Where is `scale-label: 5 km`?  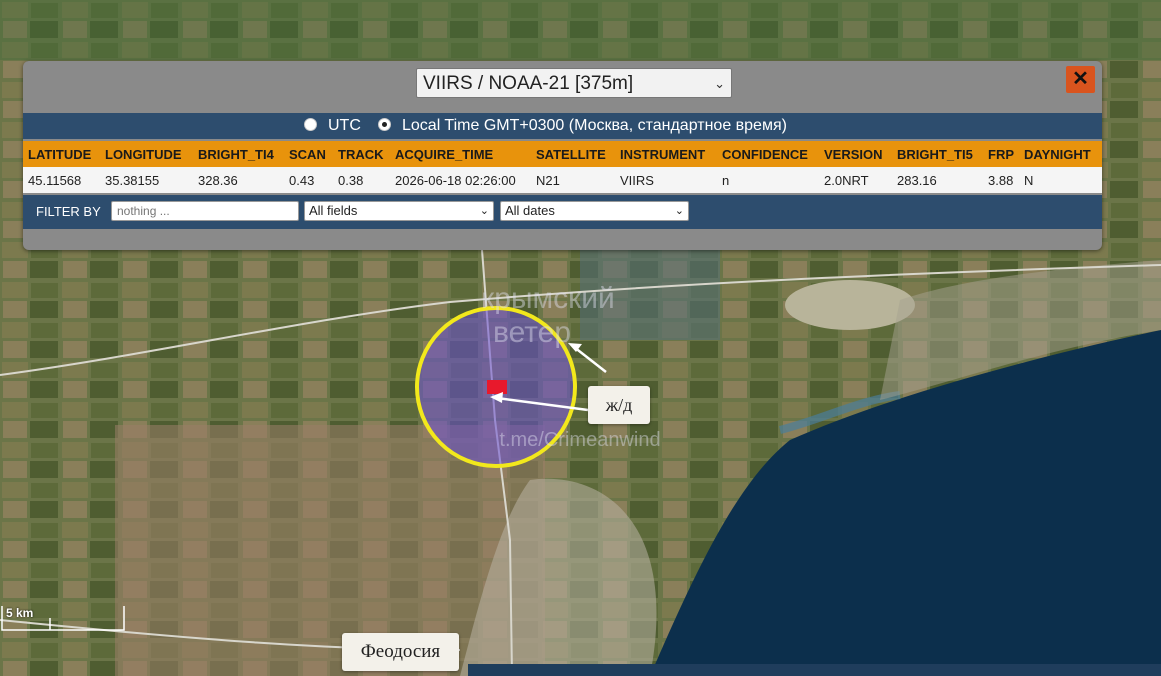 scale-label: 5 km is located at coordinates (20, 613).